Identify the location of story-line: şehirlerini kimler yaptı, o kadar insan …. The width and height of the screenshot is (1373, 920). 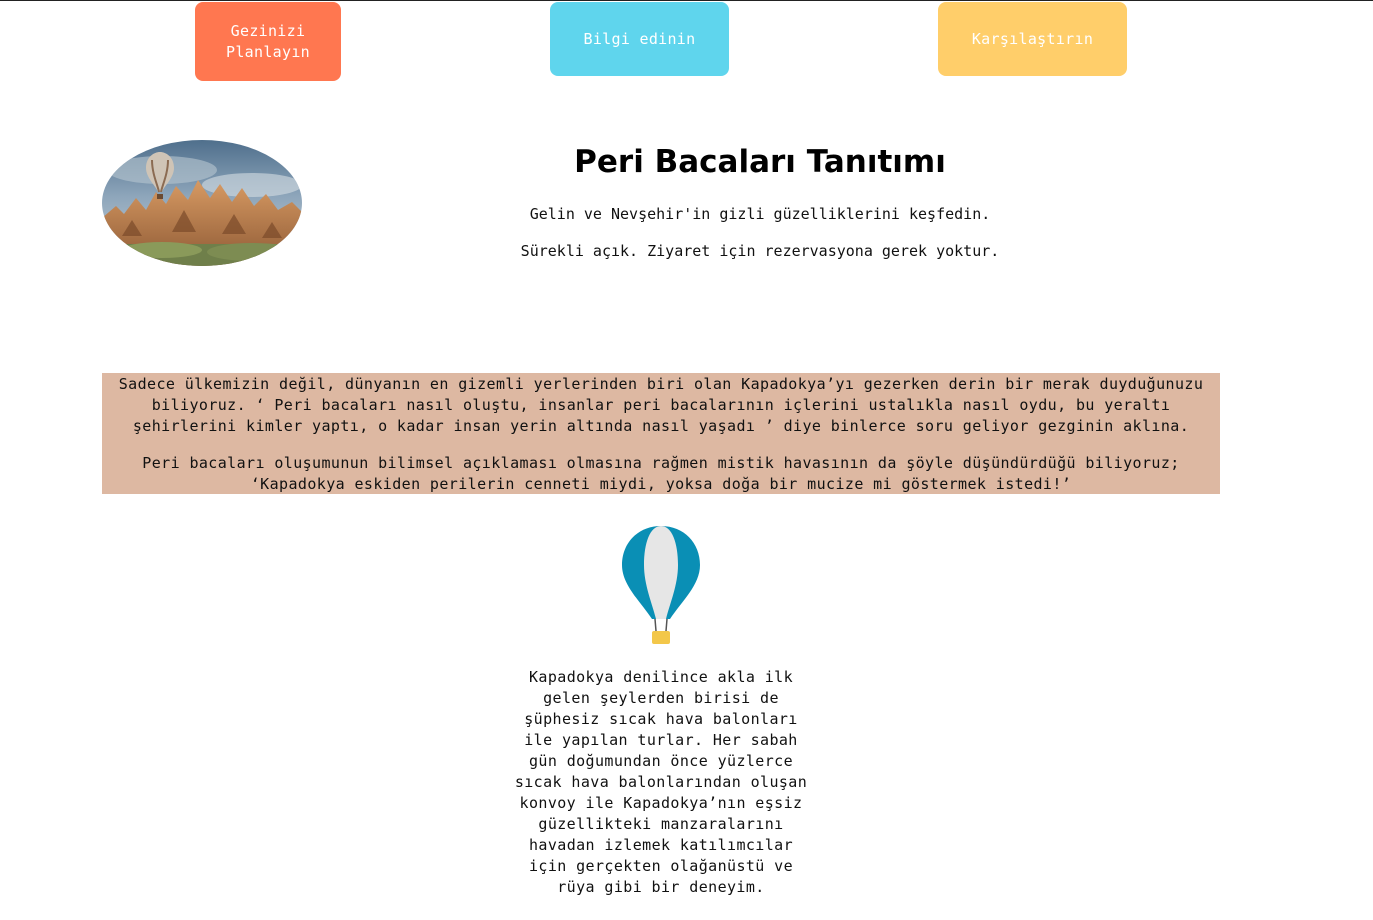
(661, 426).